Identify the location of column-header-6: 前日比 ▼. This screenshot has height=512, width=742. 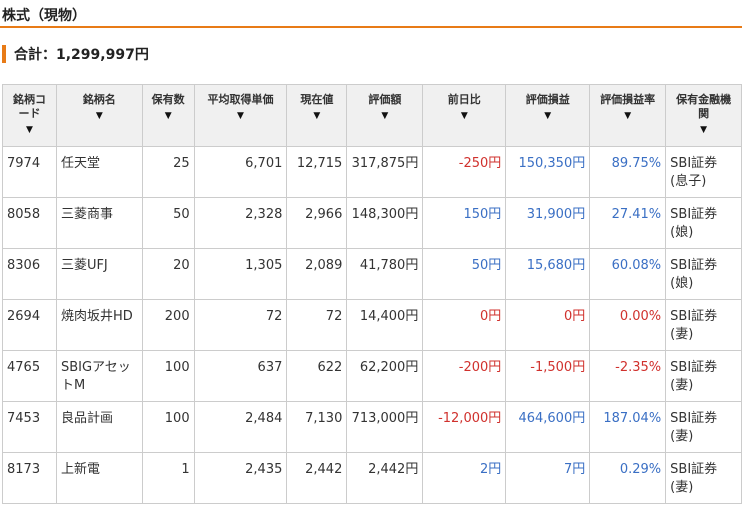
(464, 115).